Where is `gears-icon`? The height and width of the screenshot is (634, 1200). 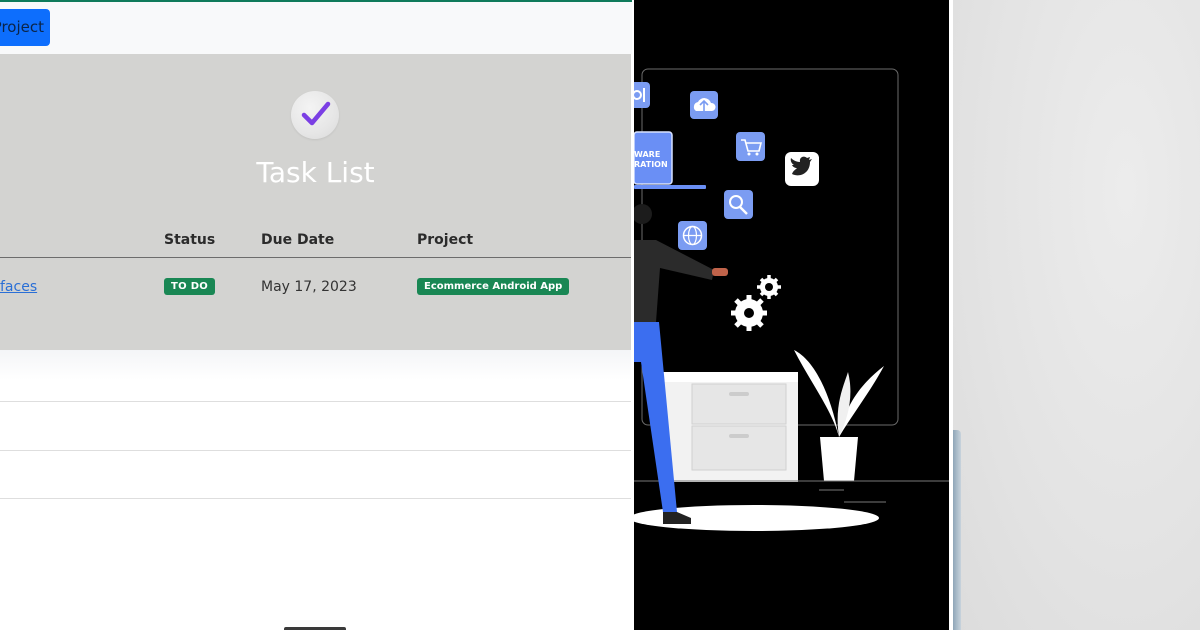
gears-icon is located at coordinates (756, 303).